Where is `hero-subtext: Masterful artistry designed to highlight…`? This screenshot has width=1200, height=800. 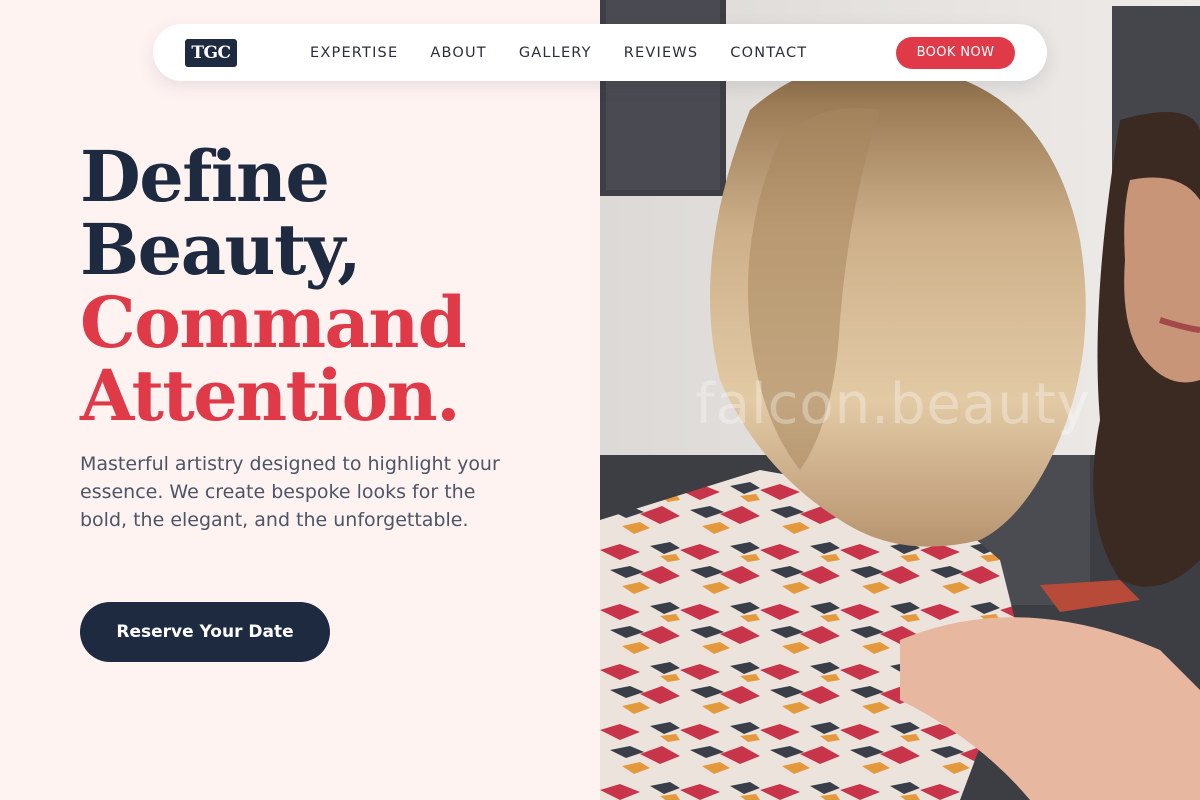 hero-subtext: Masterful artistry designed to highlight… is located at coordinates (290, 492).